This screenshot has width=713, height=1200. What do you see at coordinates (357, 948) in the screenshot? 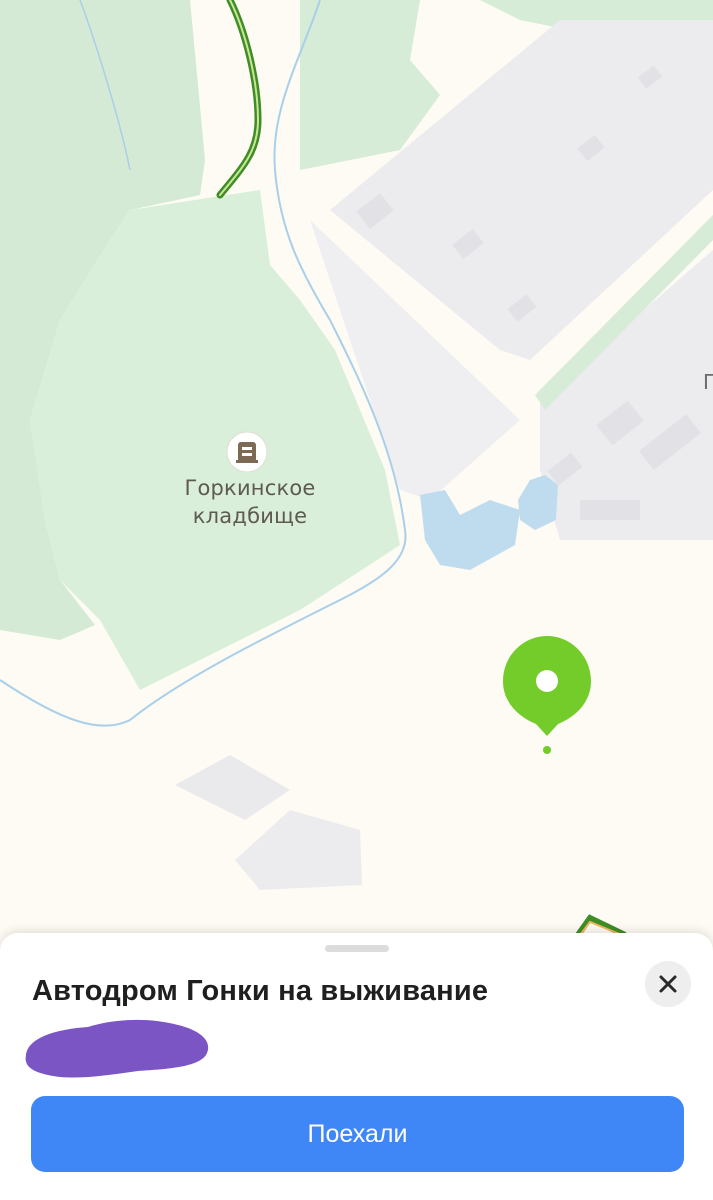
I see `drag-handle` at bounding box center [357, 948].